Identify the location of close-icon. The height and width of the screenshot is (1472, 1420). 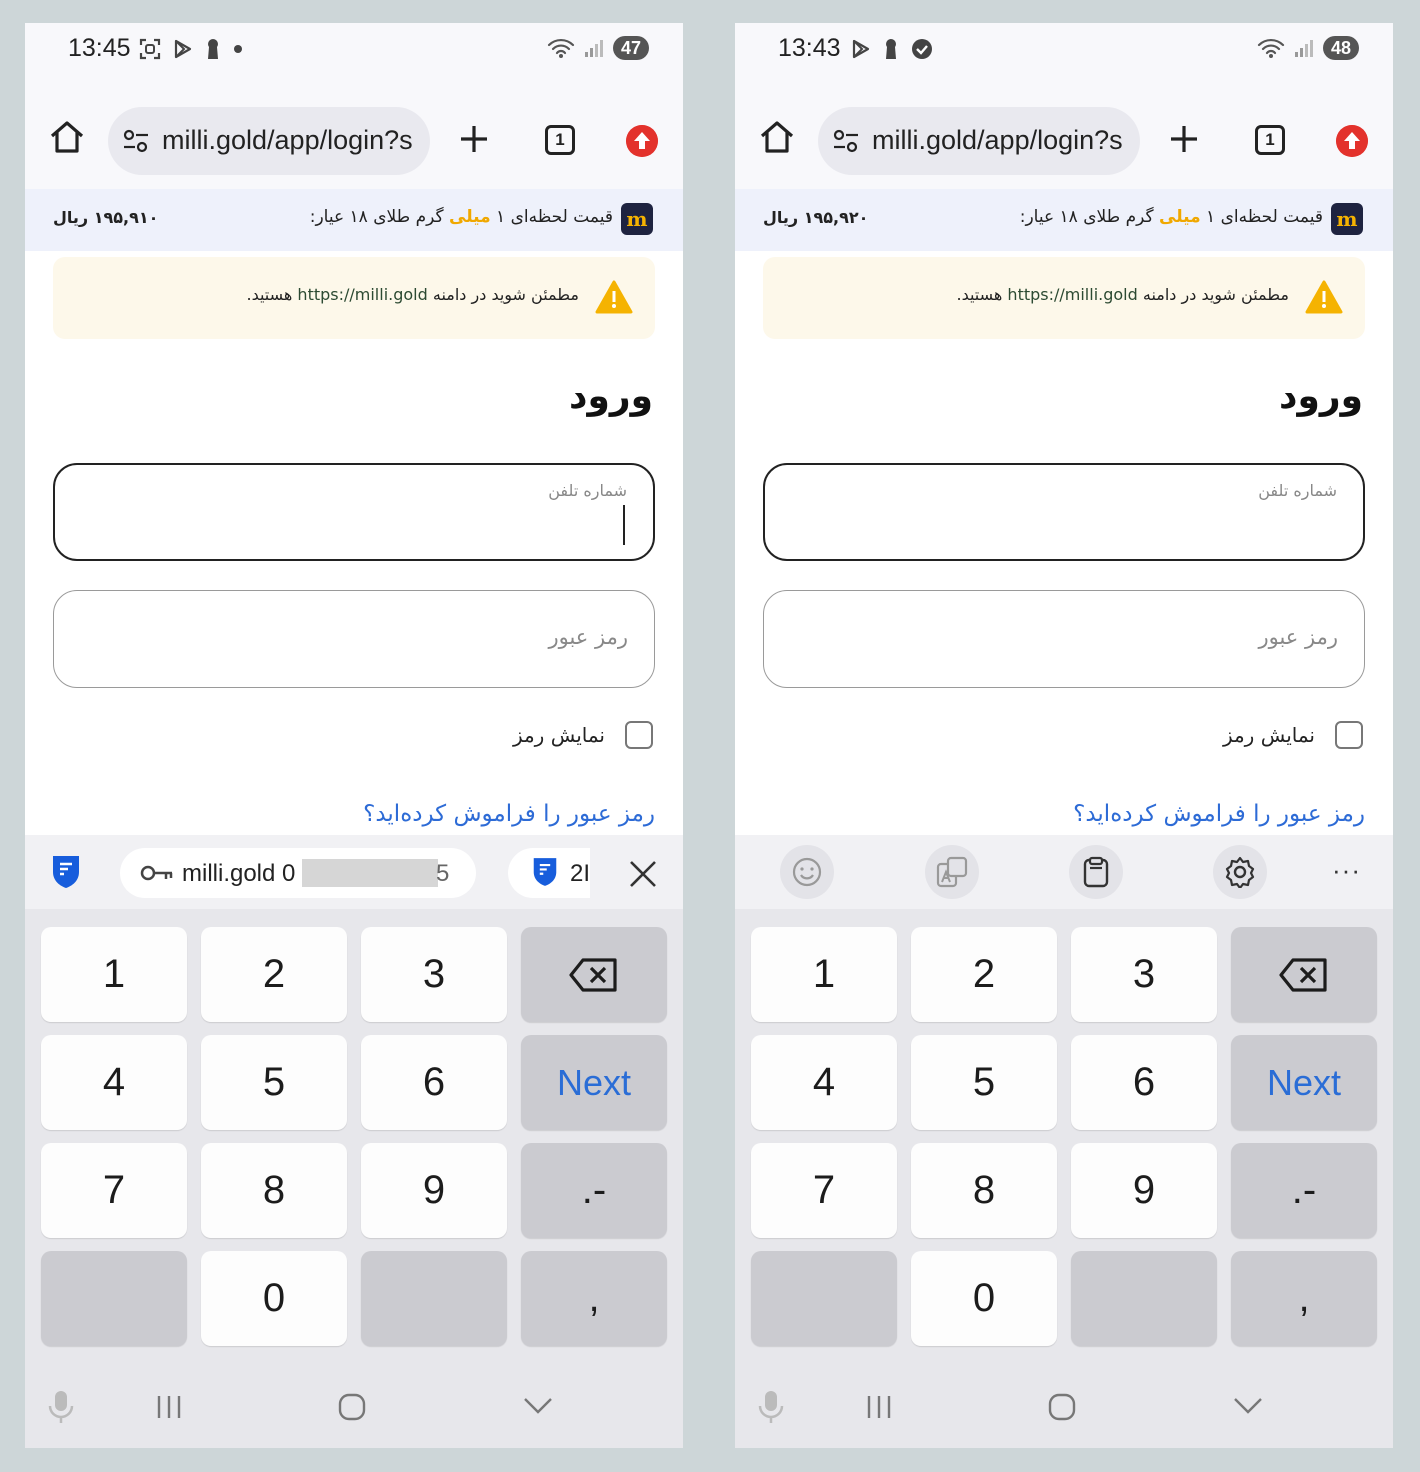
(643, 874).